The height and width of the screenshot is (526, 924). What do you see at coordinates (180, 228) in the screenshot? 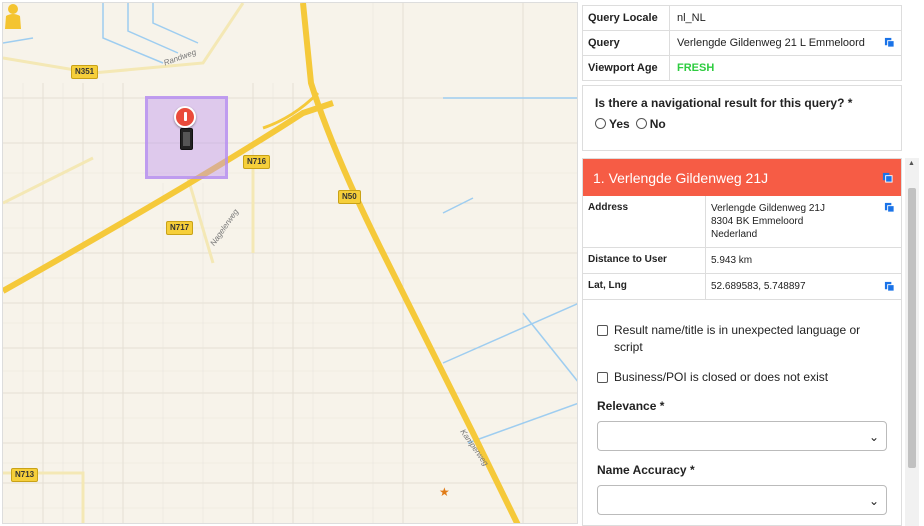
I see `road-badge-n717: N717` at bounding box center [180, 228].